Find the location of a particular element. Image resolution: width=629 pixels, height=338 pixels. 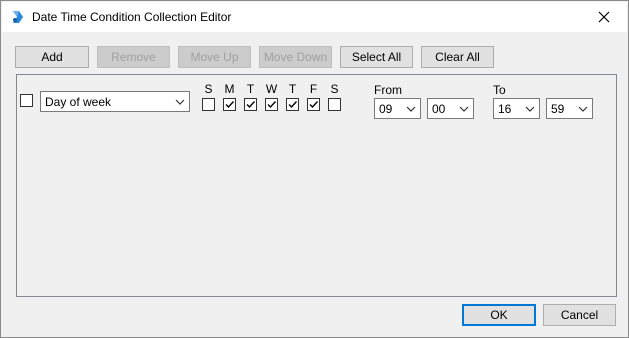

condition-type-dropdown: Day of week is located at coordinates (115, 101).